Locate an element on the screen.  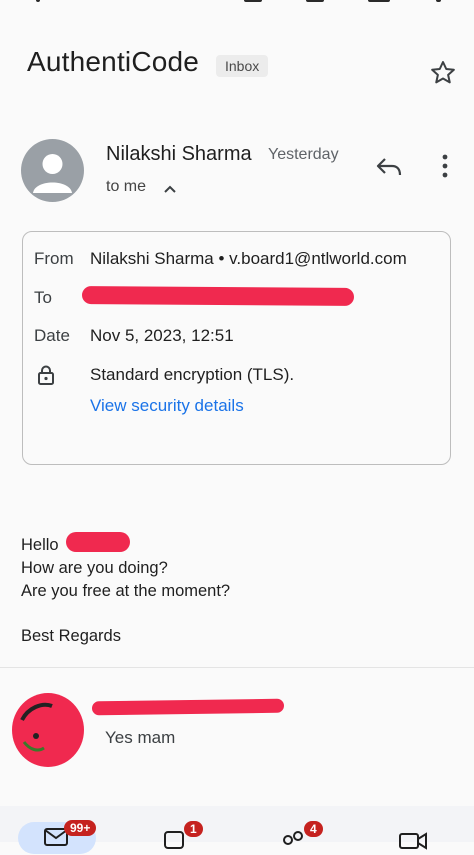
to-label: To is located at coordinates (43, 297).